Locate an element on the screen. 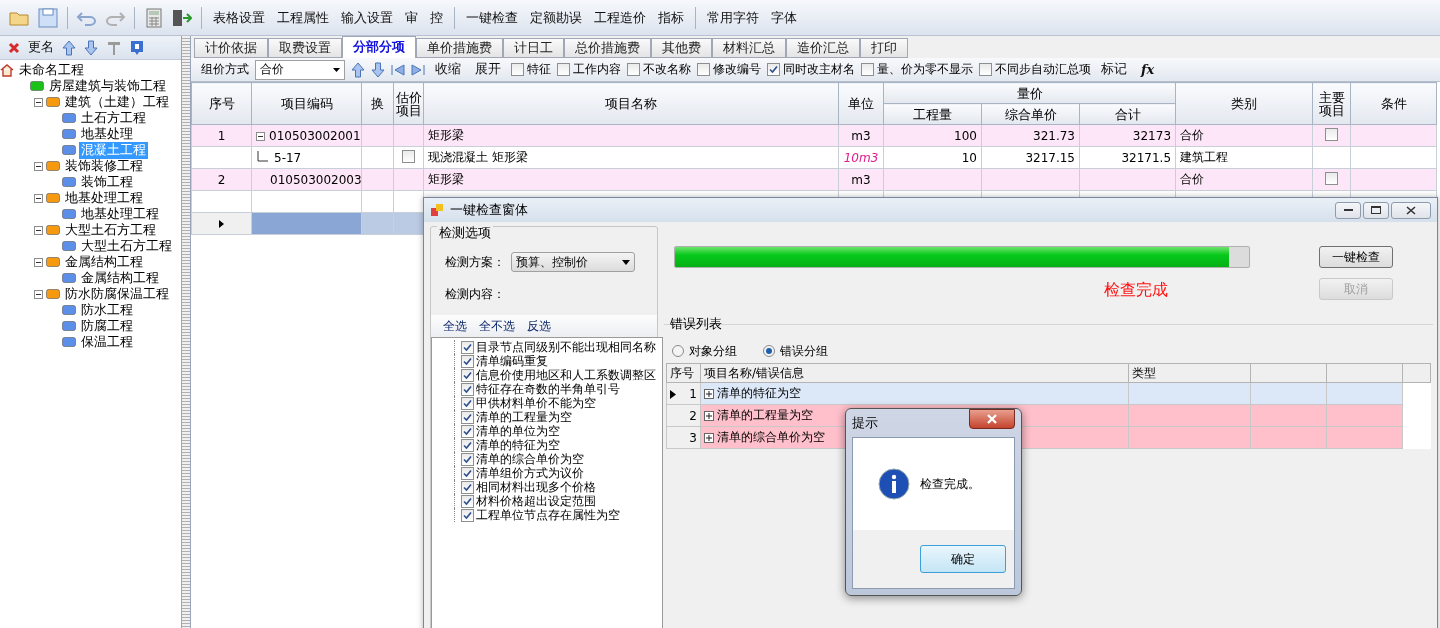 The width and height of the screenshot is (1440, 628). tab: 取费设置 is located at coordinates (305, 48).